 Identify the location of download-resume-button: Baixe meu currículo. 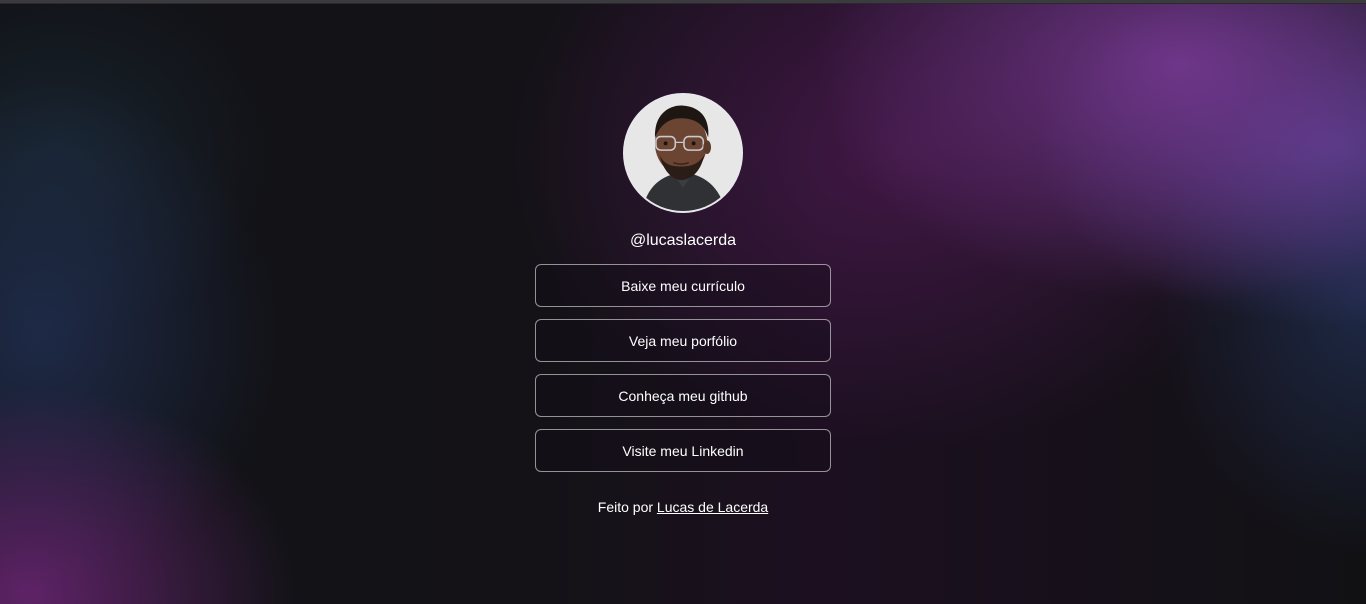
(683, 285).